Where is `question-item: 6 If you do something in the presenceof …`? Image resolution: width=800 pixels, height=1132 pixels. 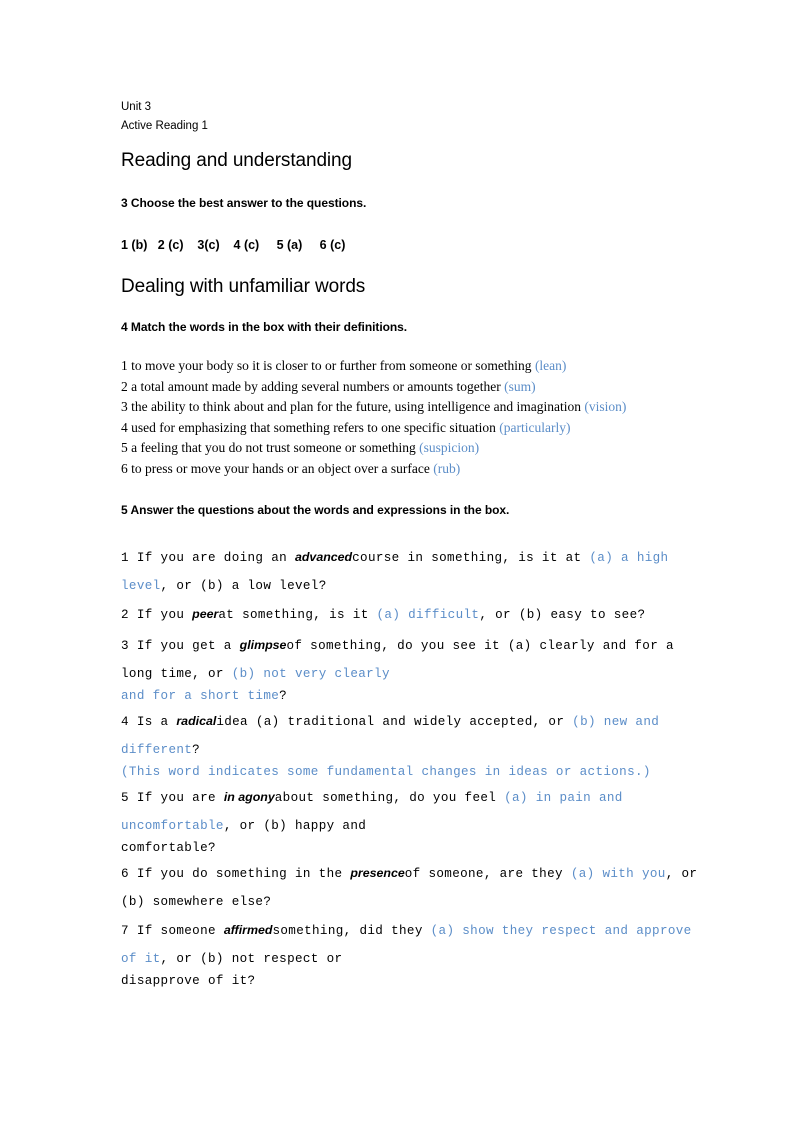
question-item: 6 If you do something in the presenceof … is located at coordinates (460, 886).